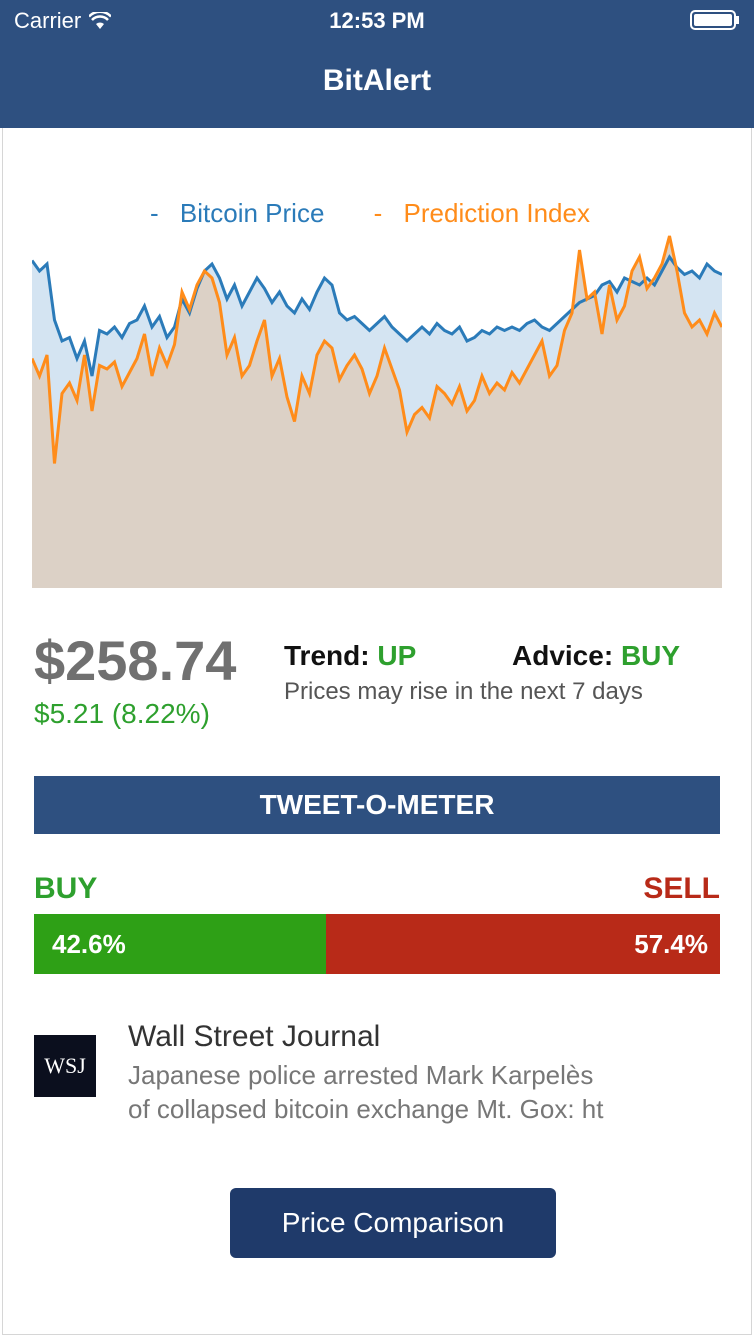 The image size is (754, 1338). Describe the element at coordinates (377, 805) in the screenshot. I see `tweet-o-meter-header: TWEET-O-METER` at that location.